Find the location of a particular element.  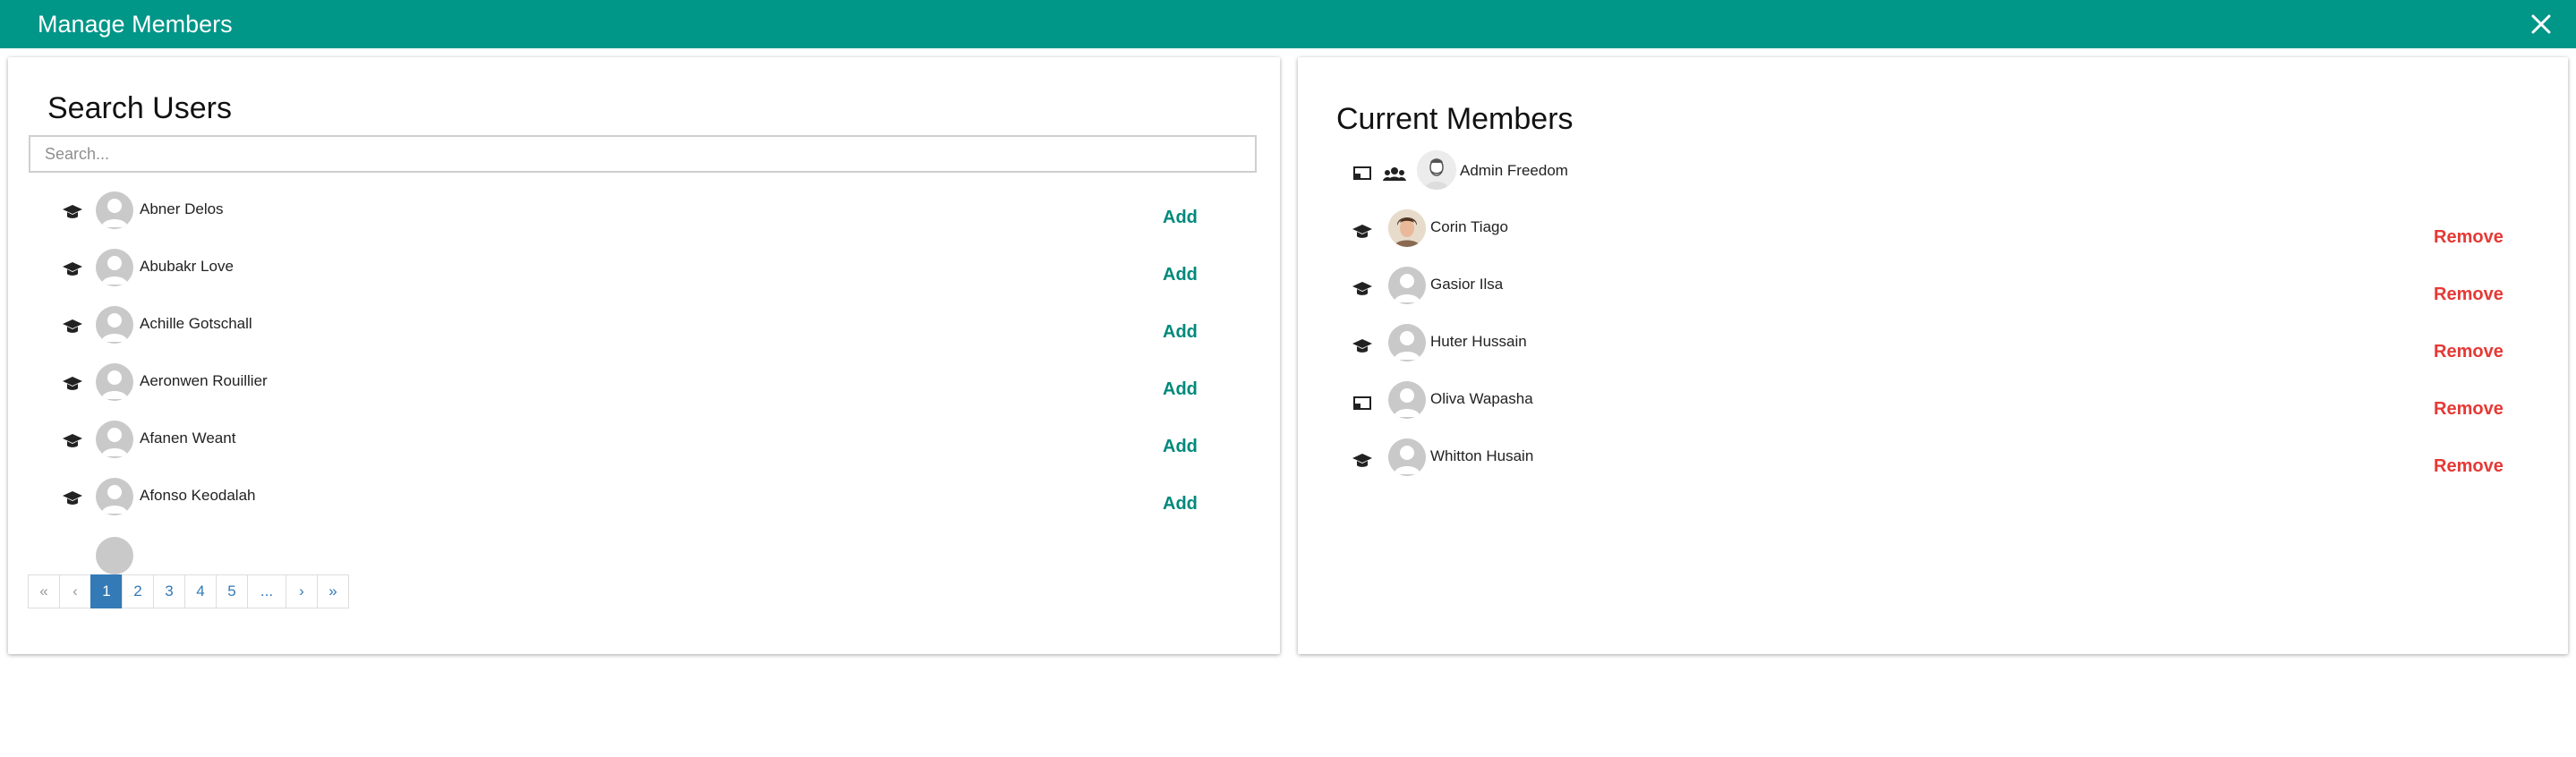

first-page-button: « is located at coordinates (44, 591).